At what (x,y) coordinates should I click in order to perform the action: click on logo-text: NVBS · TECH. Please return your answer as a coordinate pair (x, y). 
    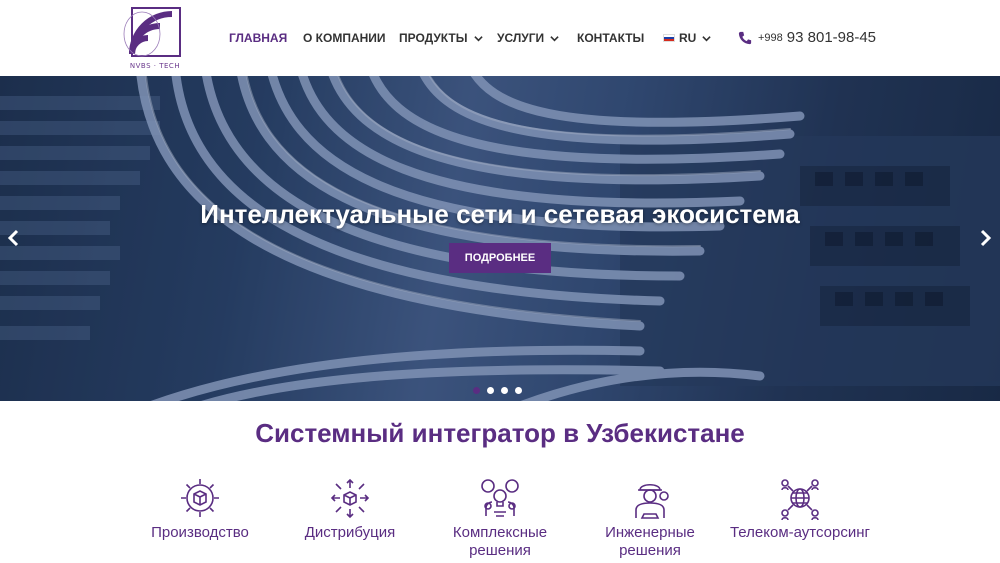
    Looking at the image, I should click on (155, 66).